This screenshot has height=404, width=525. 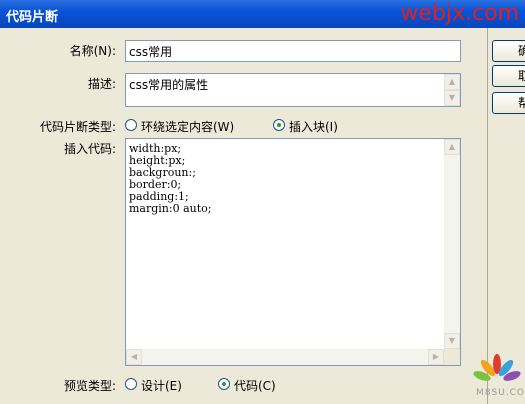 I want to click on m8su-logo-text: M8SU.COM, so click(x=500, y=393).